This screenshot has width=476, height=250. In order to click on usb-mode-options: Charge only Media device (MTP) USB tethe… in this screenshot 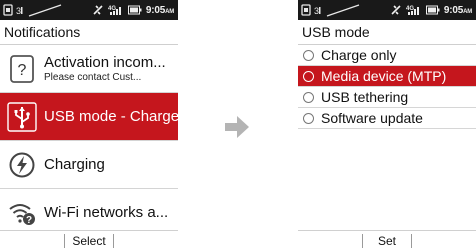, I will do `click(387, 87)`.